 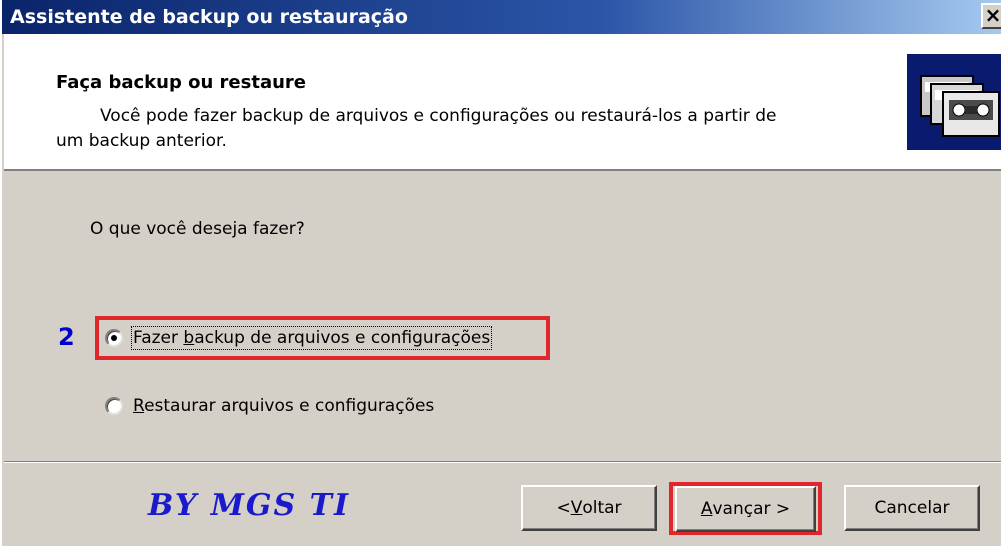 I want to click on radio-button-backup, so click(x=114, y=338).